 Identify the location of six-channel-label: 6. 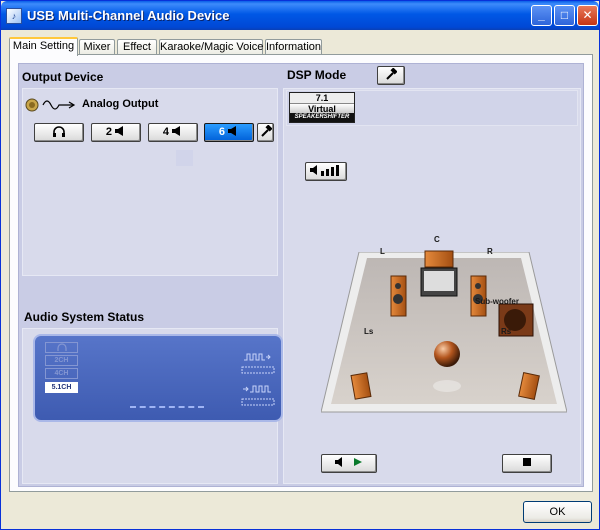
(222, 132).